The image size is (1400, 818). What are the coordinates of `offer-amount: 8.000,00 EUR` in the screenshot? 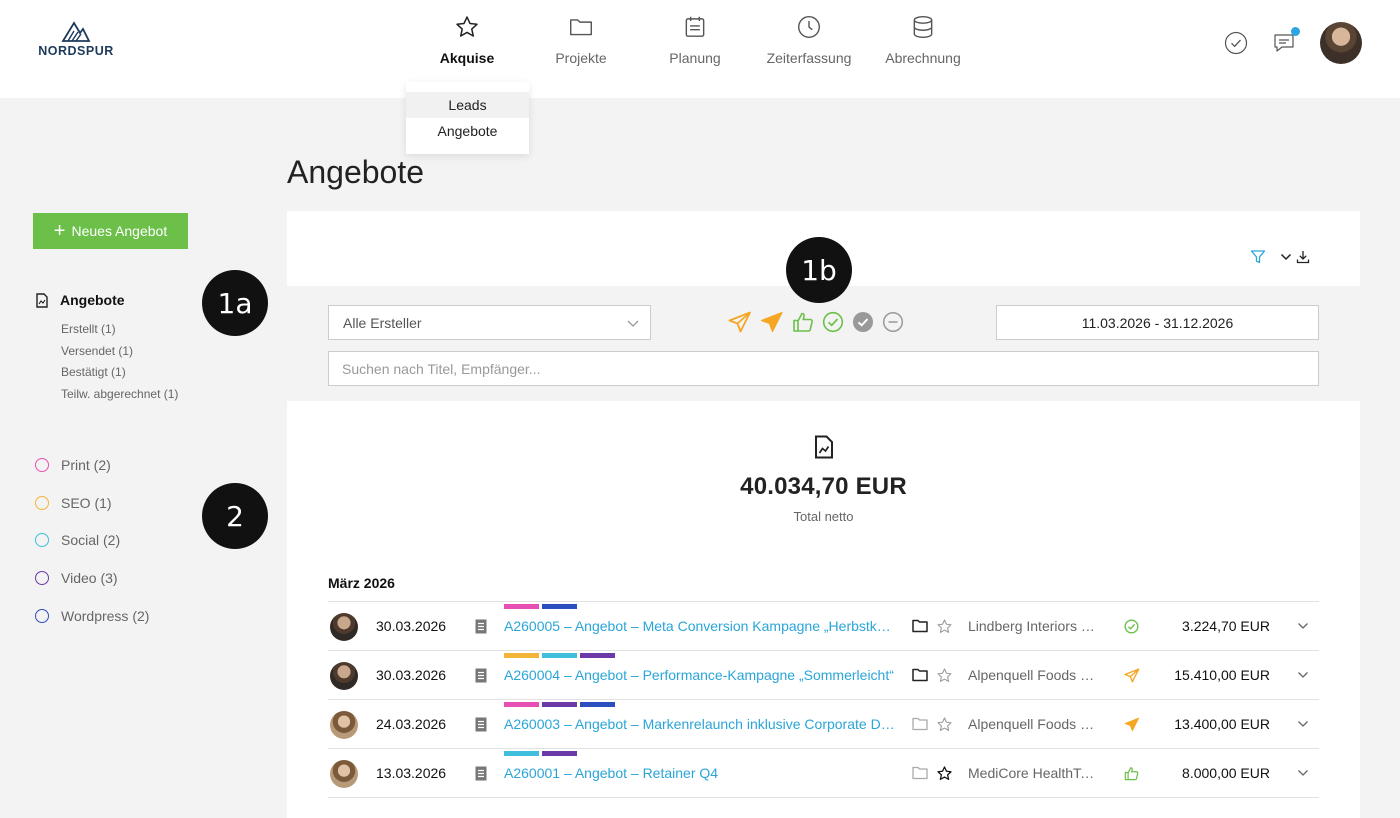 It's located at (1226, 773).